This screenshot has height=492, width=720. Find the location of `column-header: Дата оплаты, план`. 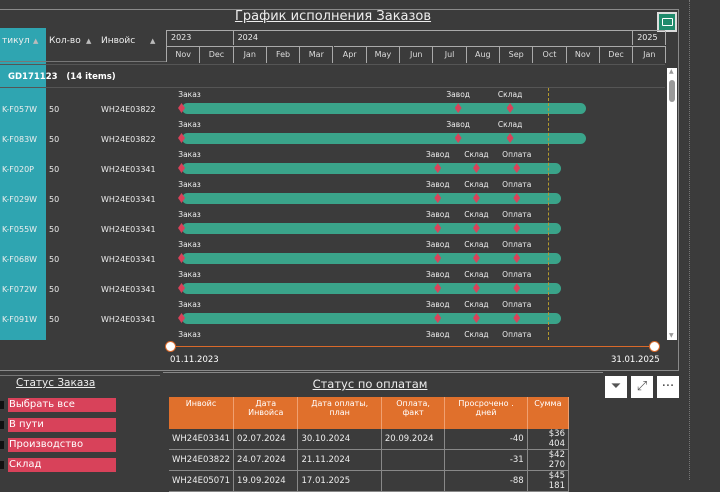

column-header: Дата оплаты, план is located at coordinates (339, 413).